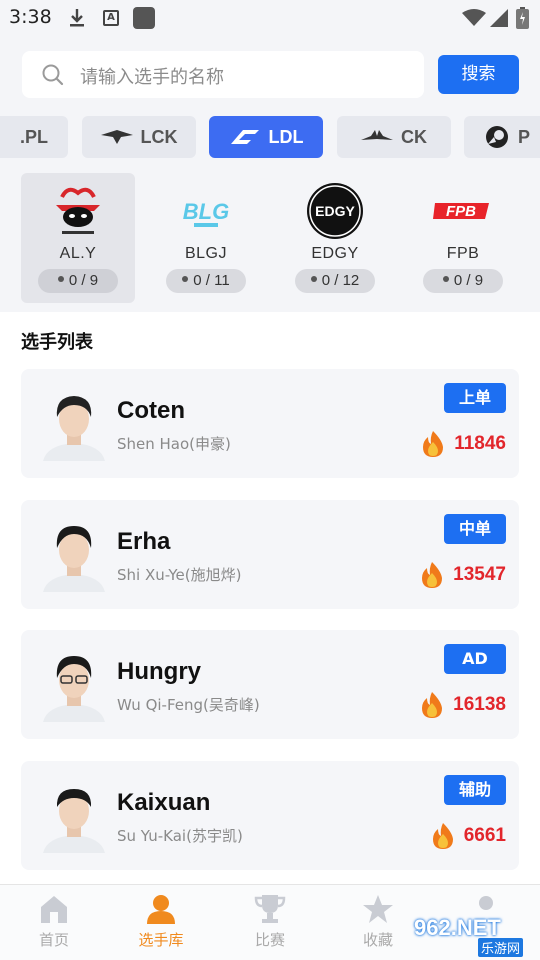 The height and width of the screenshot is (960, 540). I want to click on nav-label: 首页, so click(53, 940).